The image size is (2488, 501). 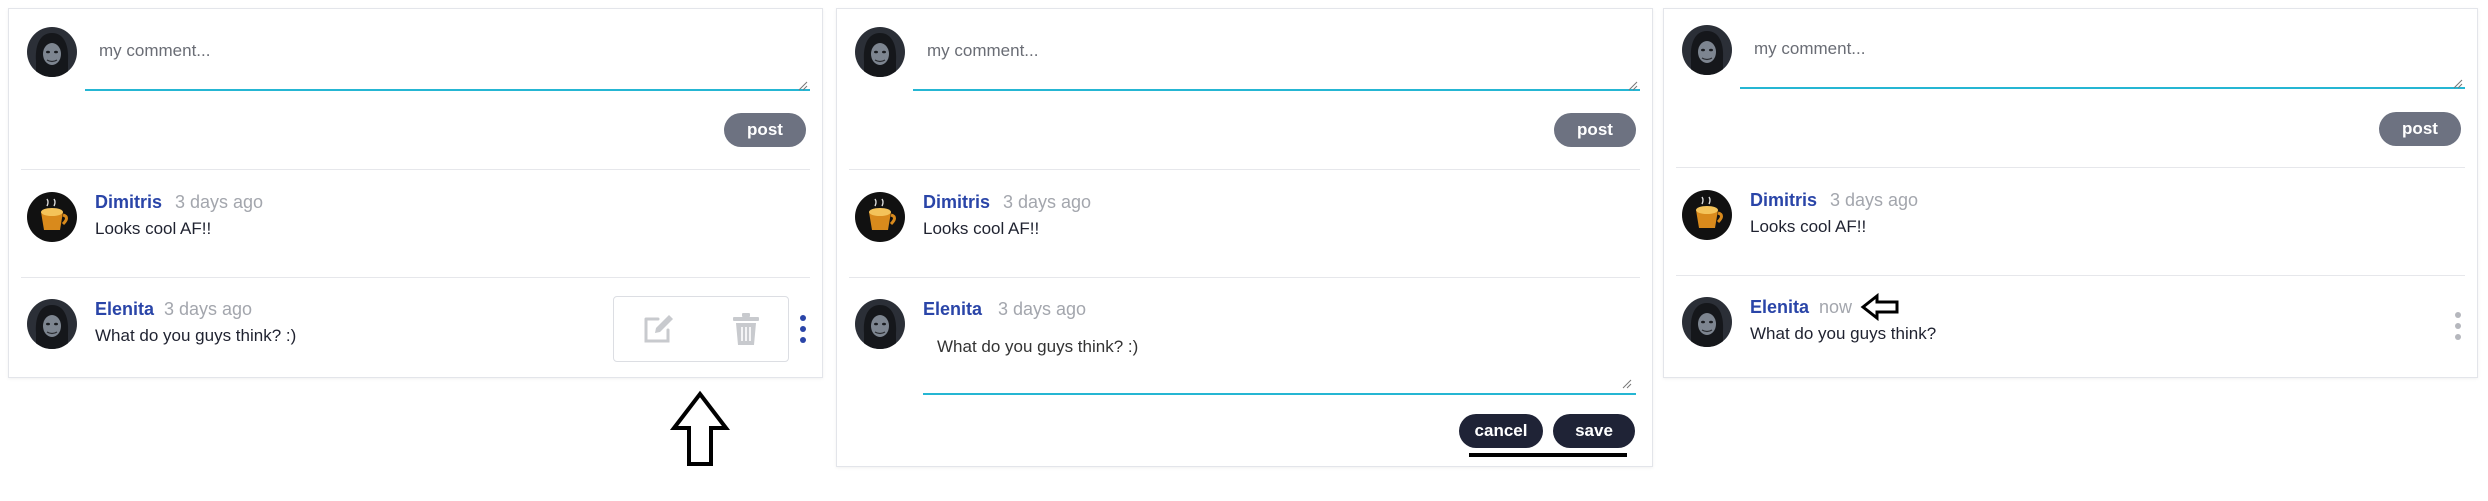 I want to click on up-arrow-outline-icon, so click(x=700, y=428).